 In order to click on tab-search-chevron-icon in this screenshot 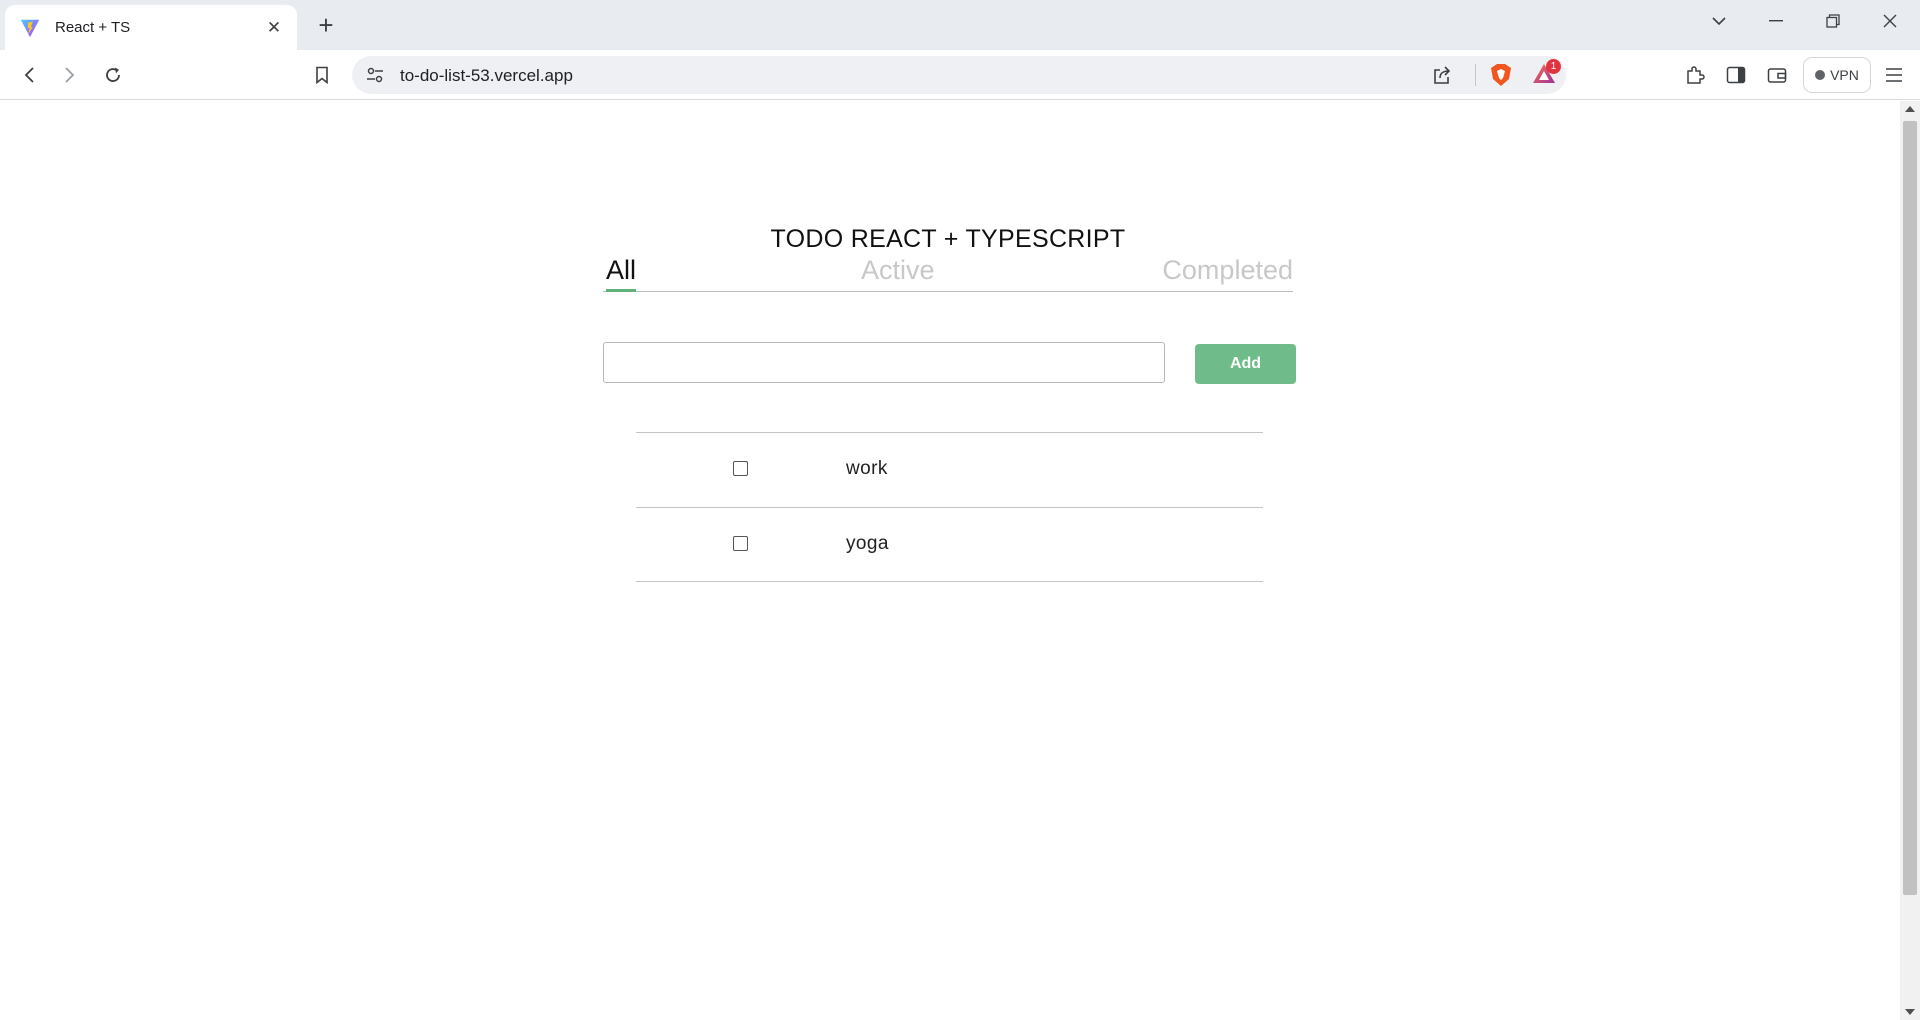, I will do `click(1719, 21)`.